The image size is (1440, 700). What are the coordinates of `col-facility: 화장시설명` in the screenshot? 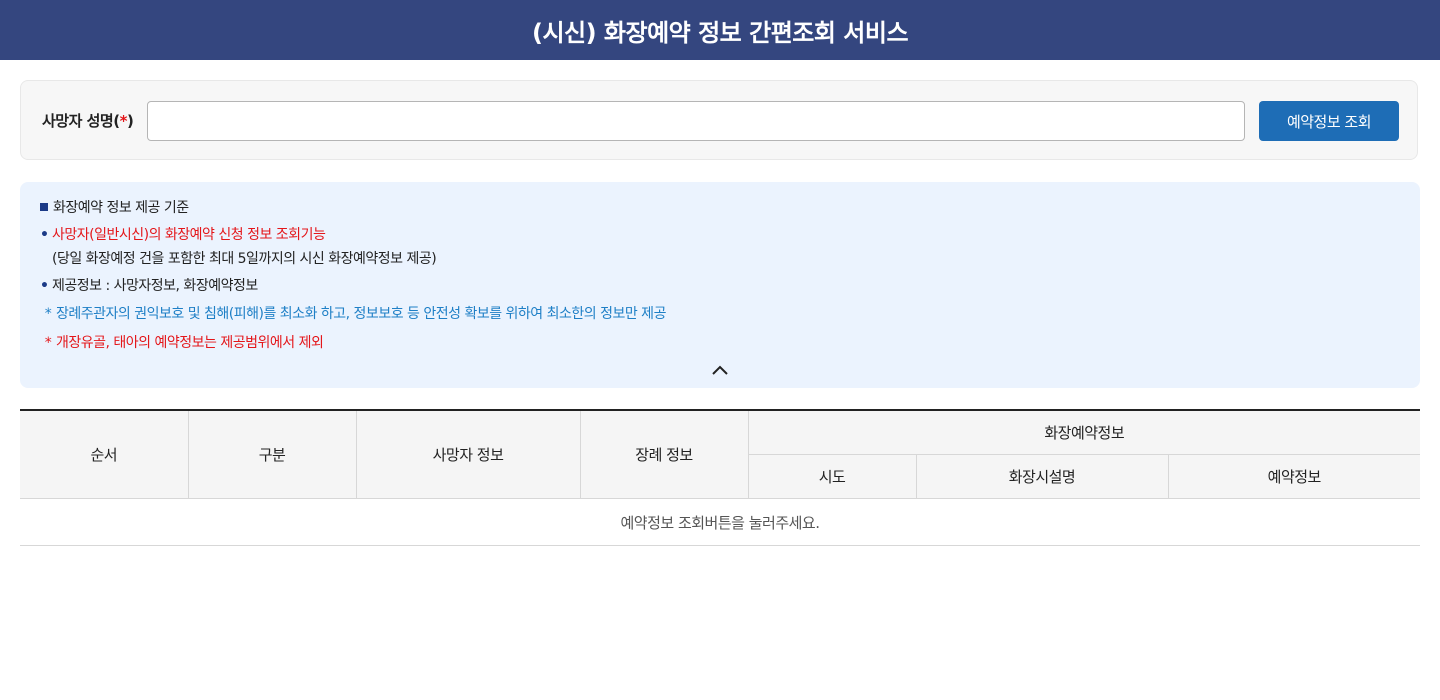 It's located at (1042, 476).